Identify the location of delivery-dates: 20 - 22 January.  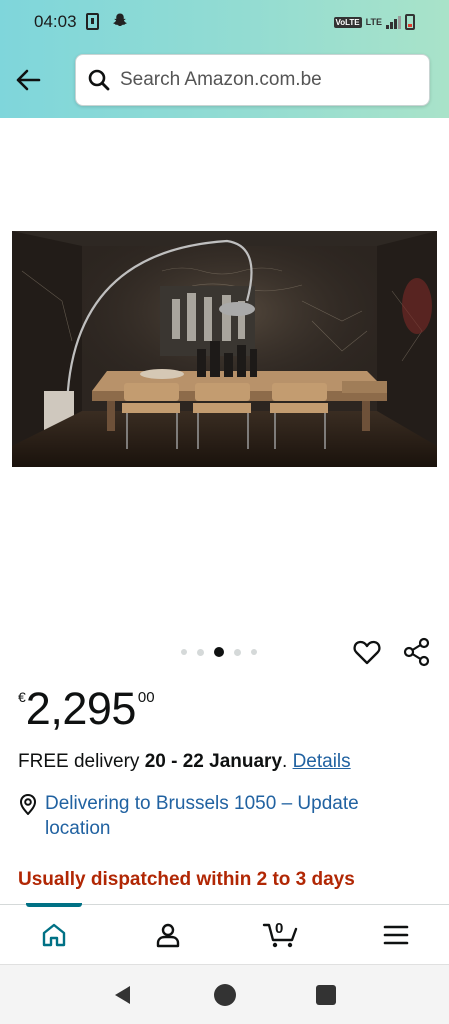
(213, 761).